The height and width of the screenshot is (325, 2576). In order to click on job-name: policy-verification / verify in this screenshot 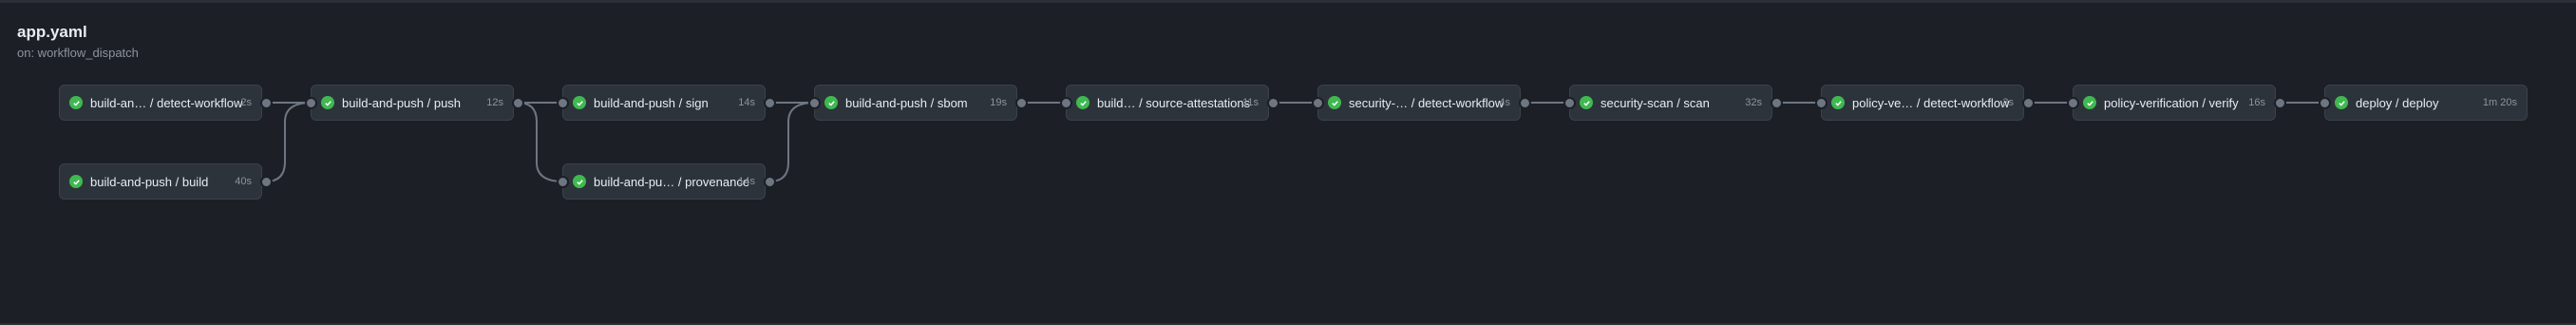, I will do `click(2171, 103)`.